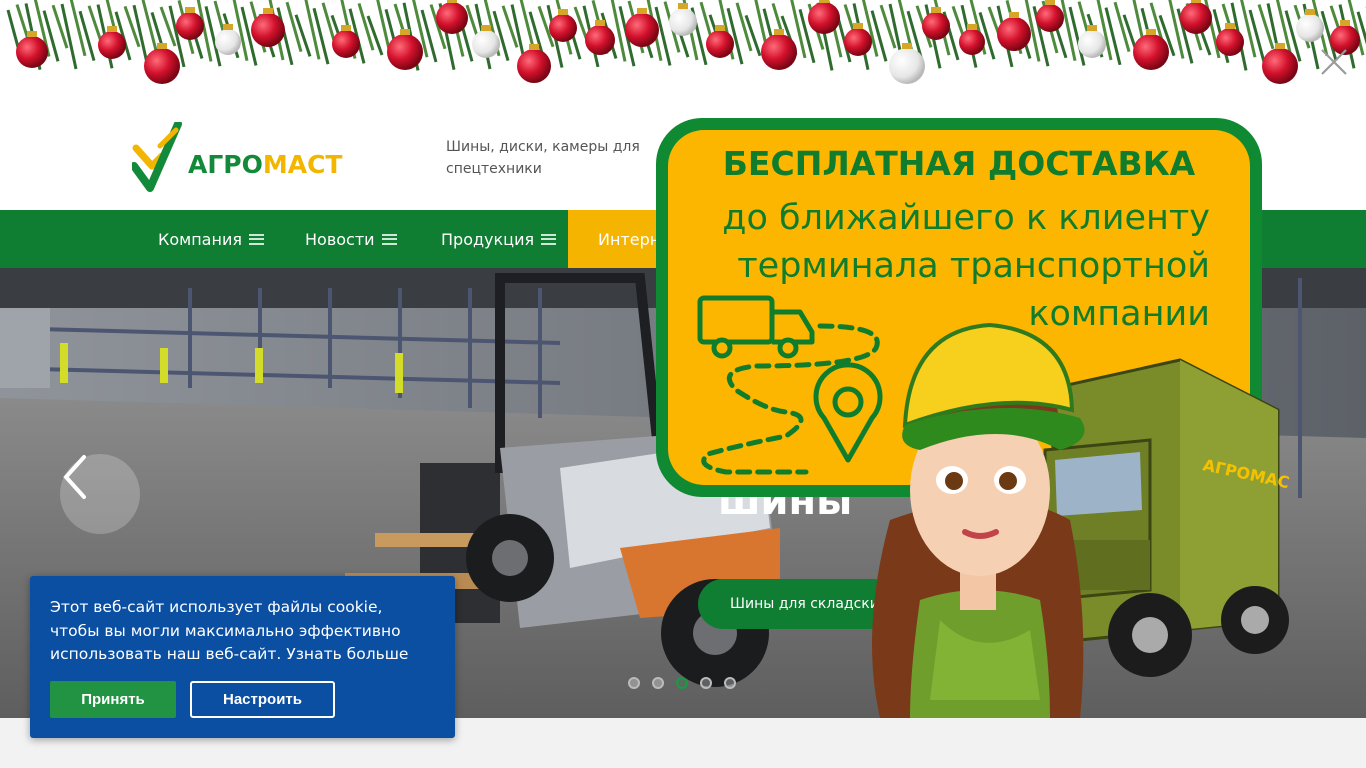 The height and width of the screenshot is (768, 1366). What do you see at coordinates (156, 156) in the screenshot?
I see `logo-mark-icon` at bounding box center [156, 156].